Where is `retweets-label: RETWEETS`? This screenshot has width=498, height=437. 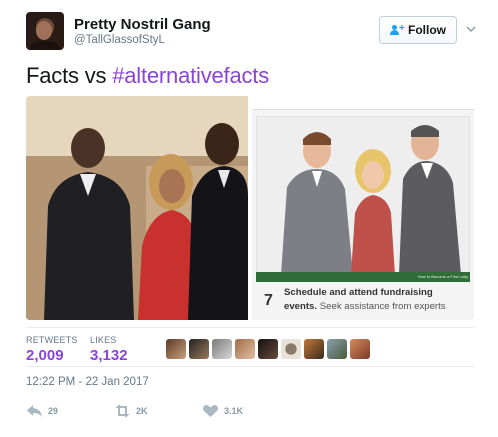 retweets-label: RETWEETS is located at coordinates (52, 340).